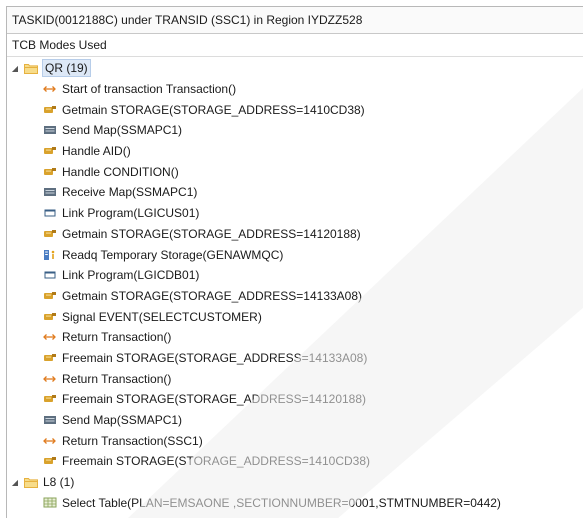  Describe the element at coordinates (295, 213) in the screenshot. I see `tree-item-row: Link Program(LGICUS01)` at that location.